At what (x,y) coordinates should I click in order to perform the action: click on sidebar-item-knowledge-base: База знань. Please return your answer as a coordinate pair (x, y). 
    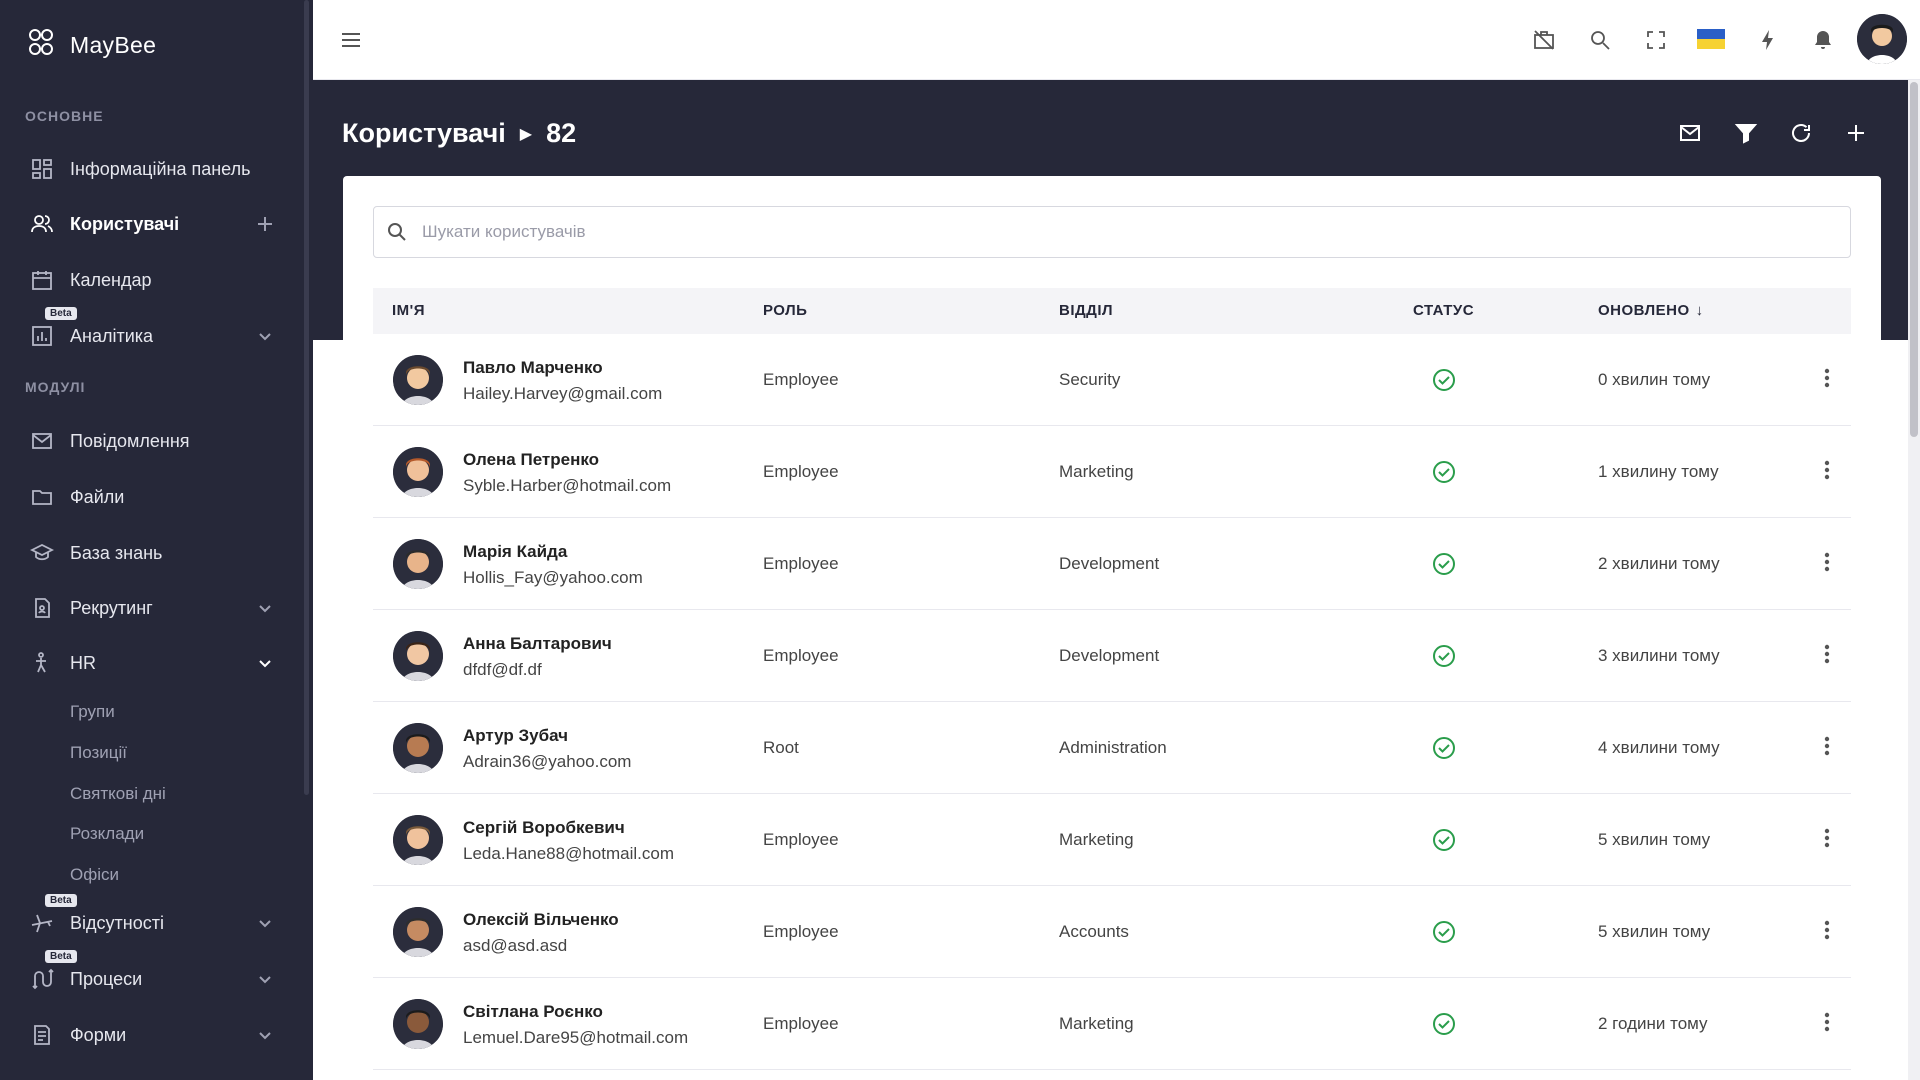
    Looking at the image, I should click on (156, 553).